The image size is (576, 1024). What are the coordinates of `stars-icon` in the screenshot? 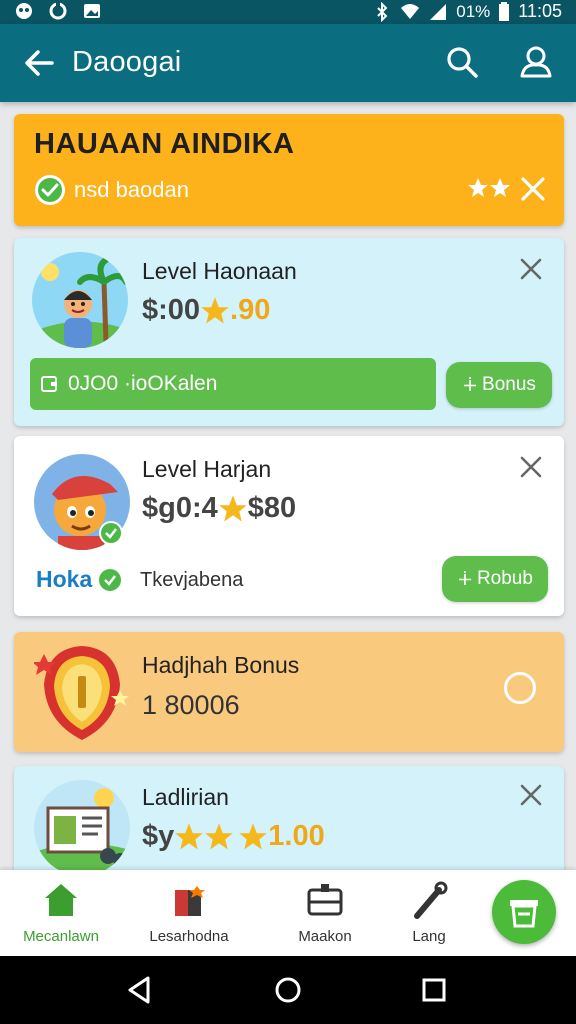 It's located at (489, 187).